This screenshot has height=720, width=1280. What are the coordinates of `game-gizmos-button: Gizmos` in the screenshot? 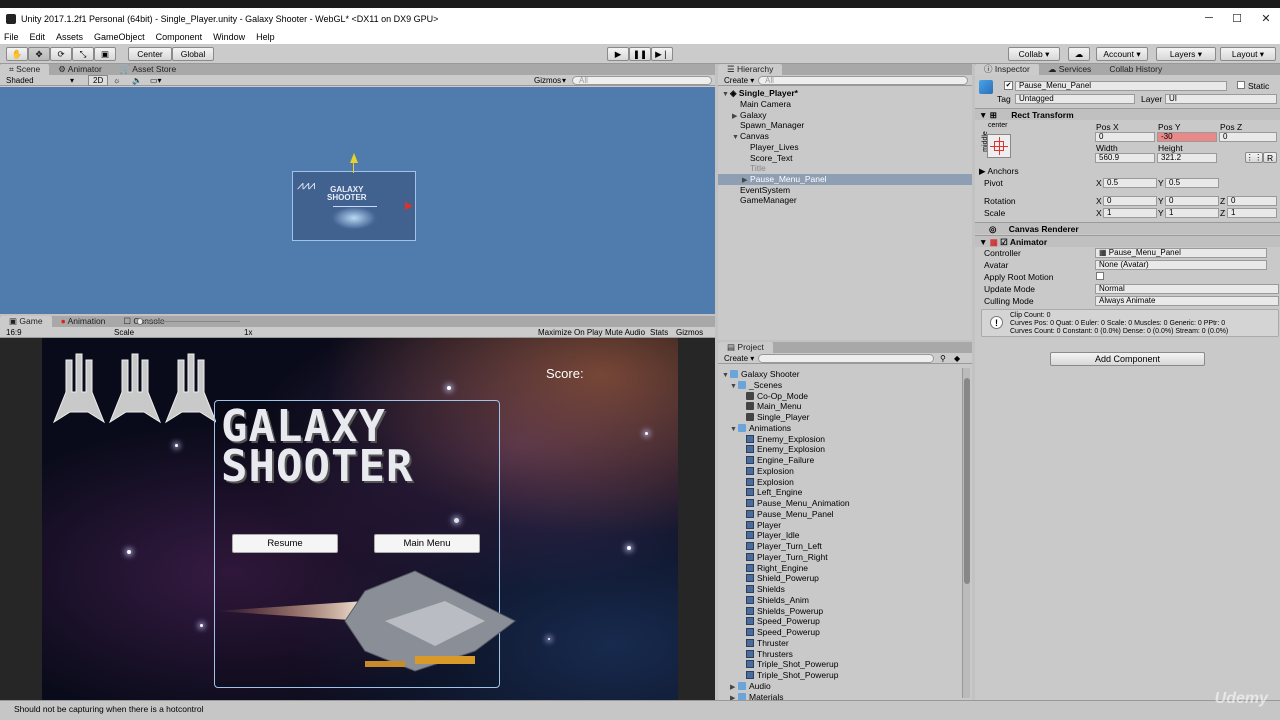 It's located at (689, 332).